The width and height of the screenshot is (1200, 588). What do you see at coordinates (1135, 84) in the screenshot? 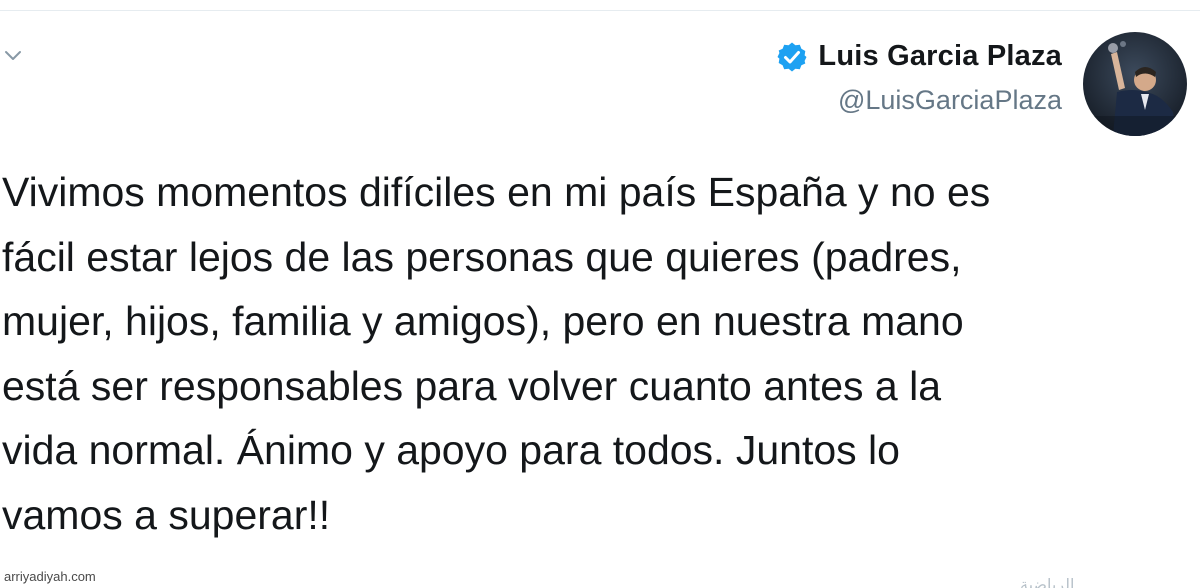
I see `avatar` at bounding box center [1135, 84].